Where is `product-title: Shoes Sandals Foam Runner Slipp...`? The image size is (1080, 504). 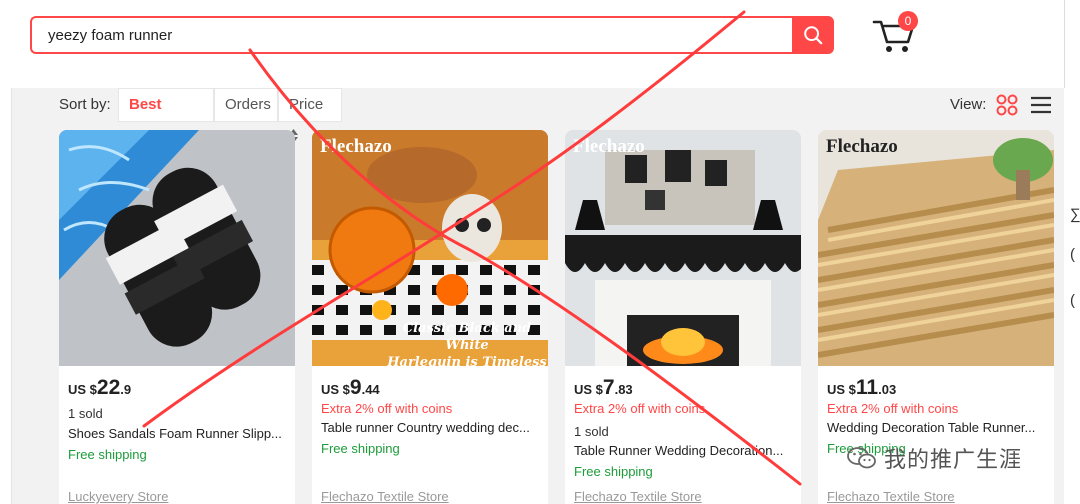
product-title: Shoes Sandals Foam Runner Slipp... is located at coordinates (178, 433).